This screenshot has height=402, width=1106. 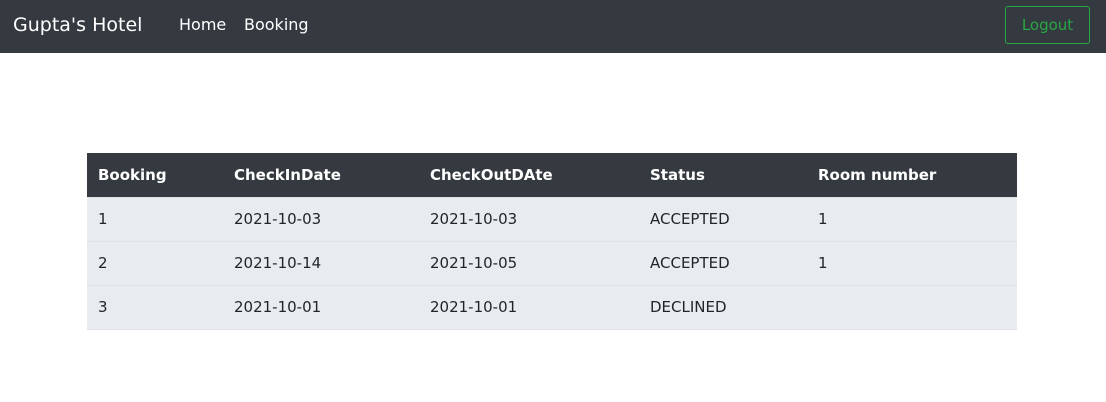 What do you see at coordinates (287, 174) in the screenshot?
I see `header-checkin-date: CheckInDate` at bounding box center [287, 174].